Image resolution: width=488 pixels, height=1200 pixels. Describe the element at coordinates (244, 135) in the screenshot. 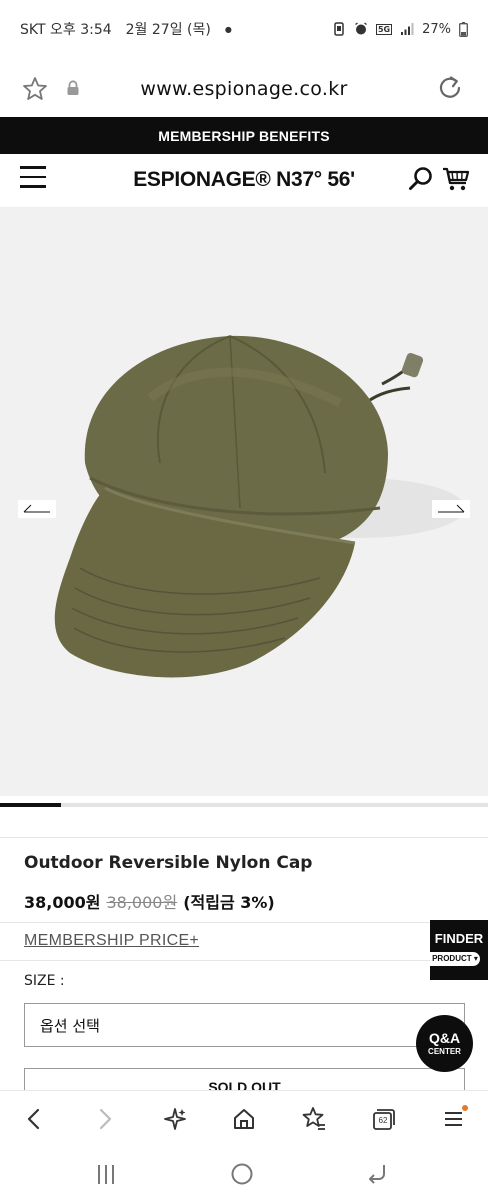

I see `membership-benefits-banner: MEMBERSHIP BENEFITS` at that location.